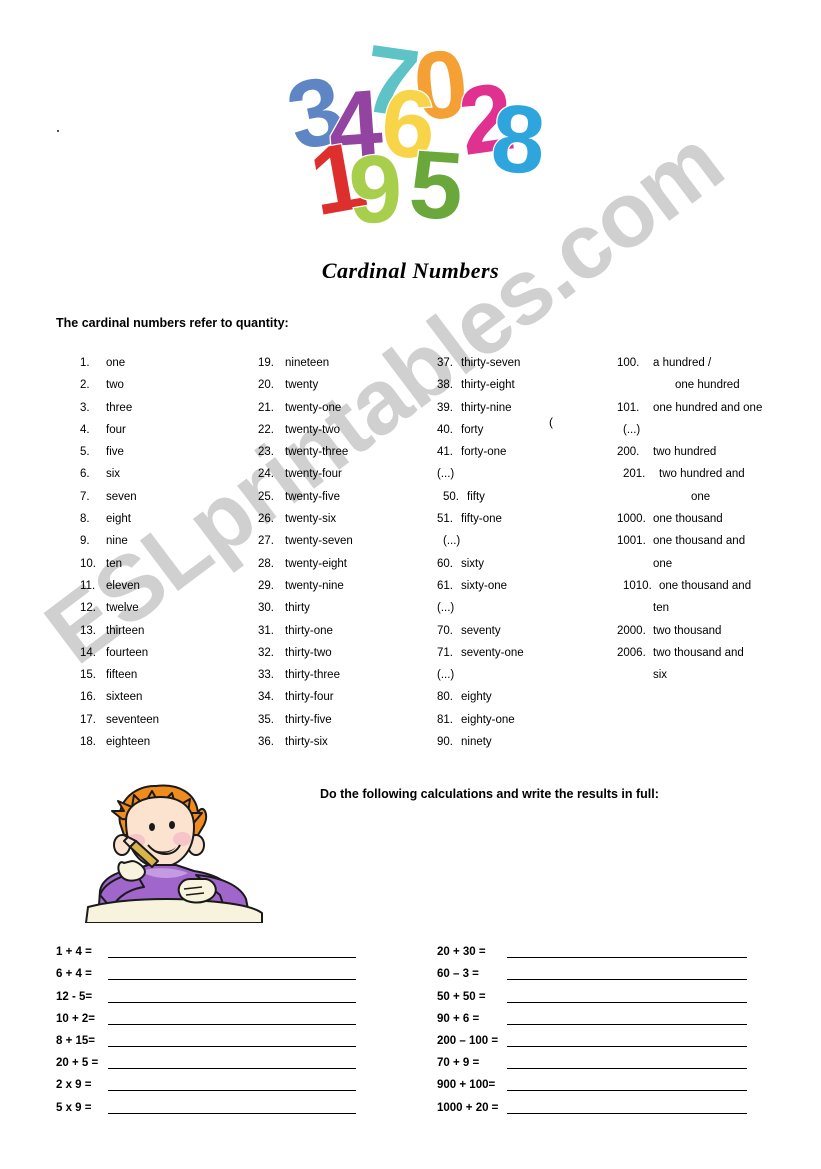  I want to click on number-word: thirty-five, so click(308, 719).